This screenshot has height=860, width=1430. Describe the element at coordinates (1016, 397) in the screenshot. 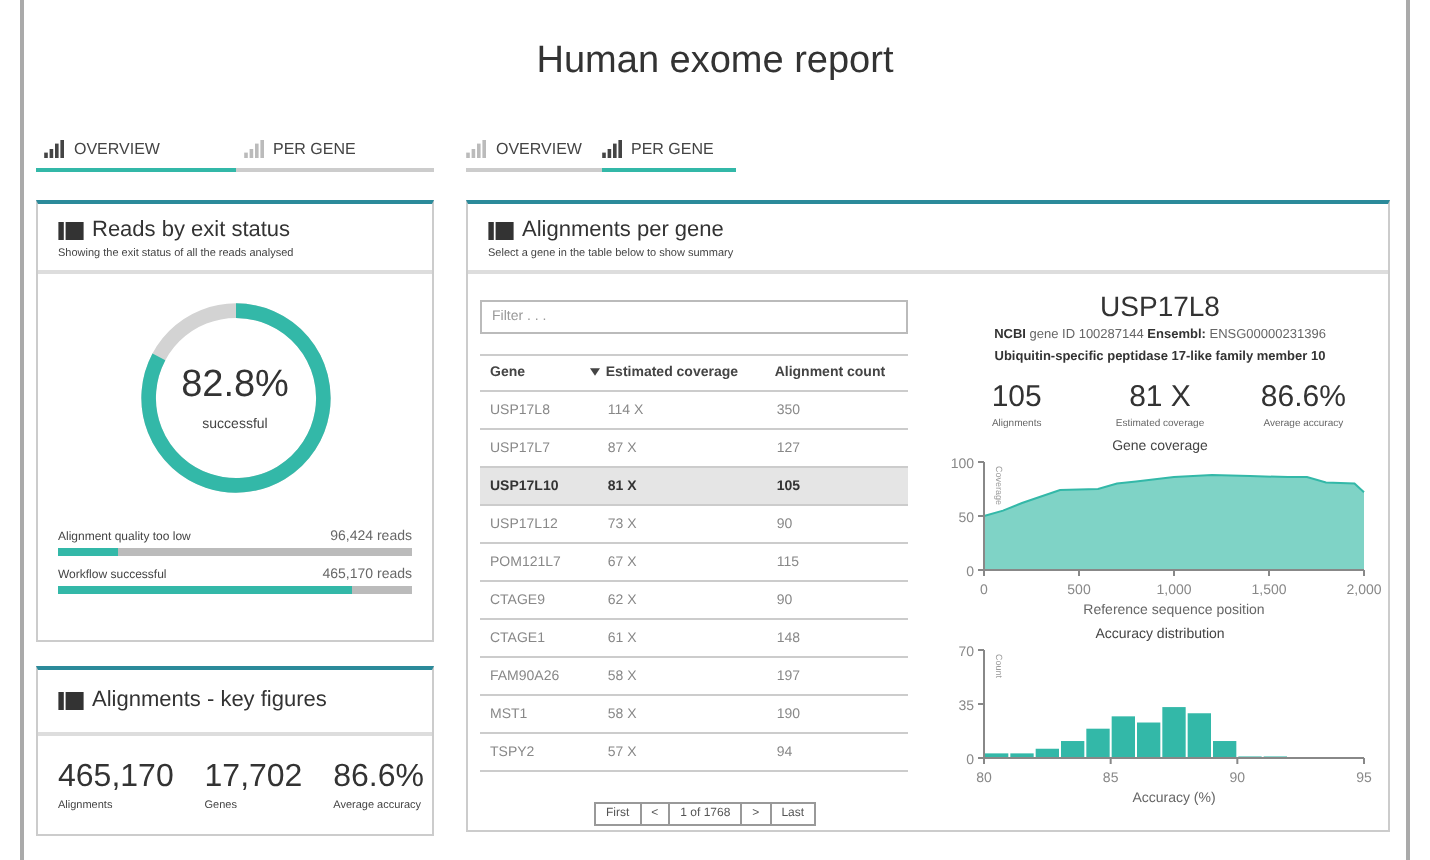

I see `stat-value: 105` at that location.